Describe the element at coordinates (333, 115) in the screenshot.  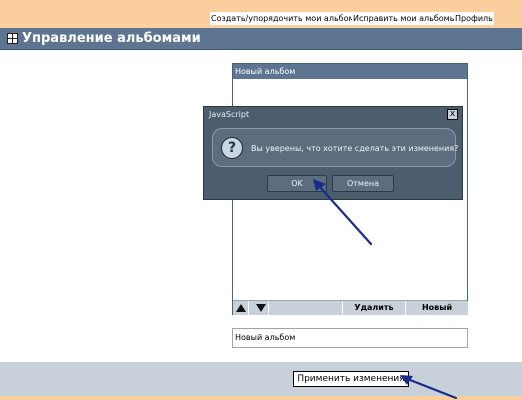
I see `dialog-titlebar: JavaScript x` at that location.